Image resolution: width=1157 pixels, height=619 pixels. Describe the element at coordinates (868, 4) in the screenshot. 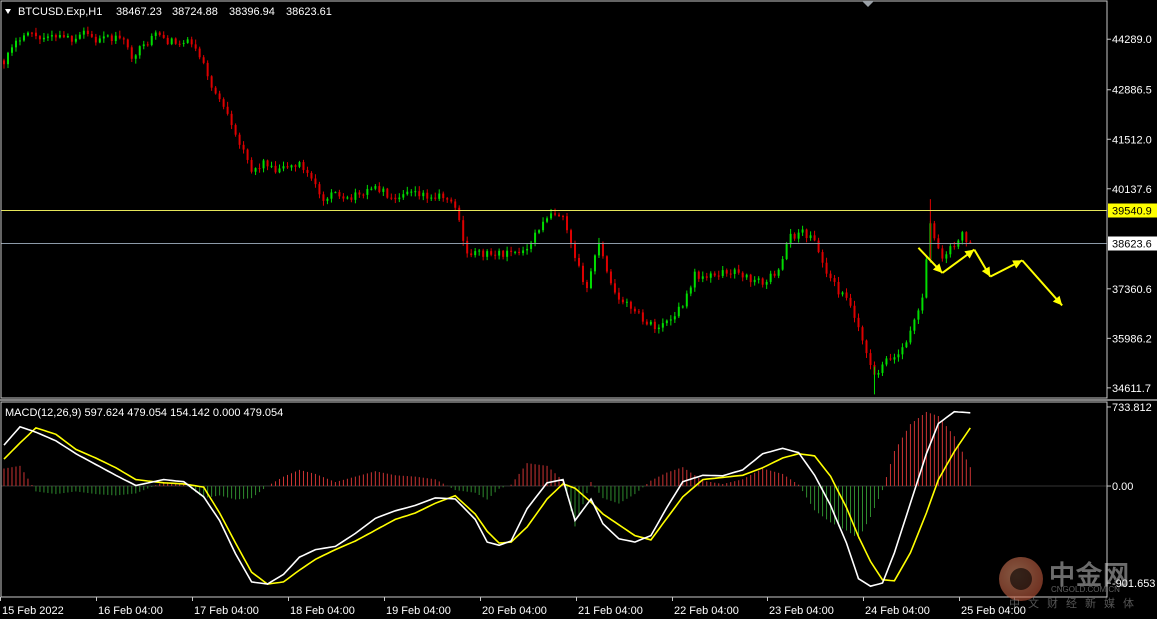

I see `chart-shift-marker-icon` at that location.